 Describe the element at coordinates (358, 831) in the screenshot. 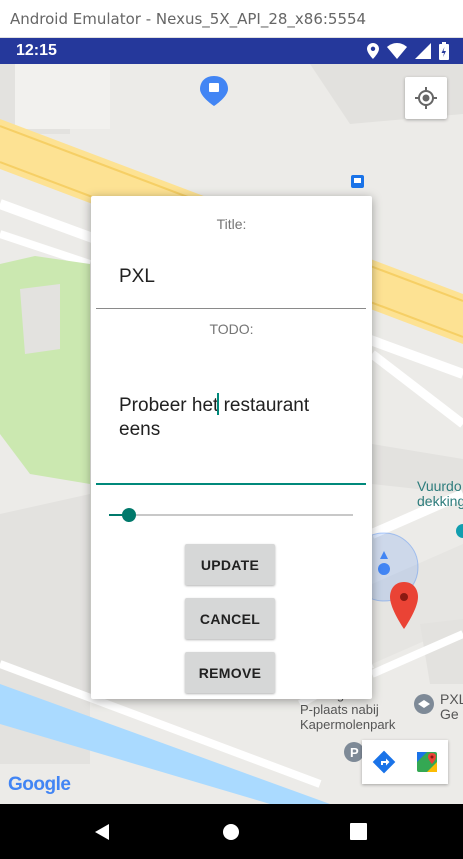

I see `recents-icon` at that location.